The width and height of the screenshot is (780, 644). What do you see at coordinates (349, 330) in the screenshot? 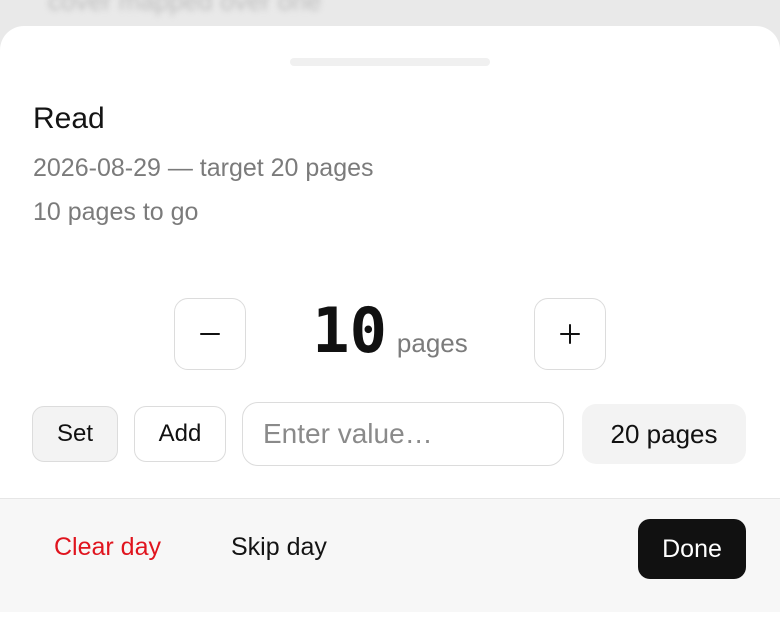
I see `stepper-value-number: 10` at bounding box center [349, 330].